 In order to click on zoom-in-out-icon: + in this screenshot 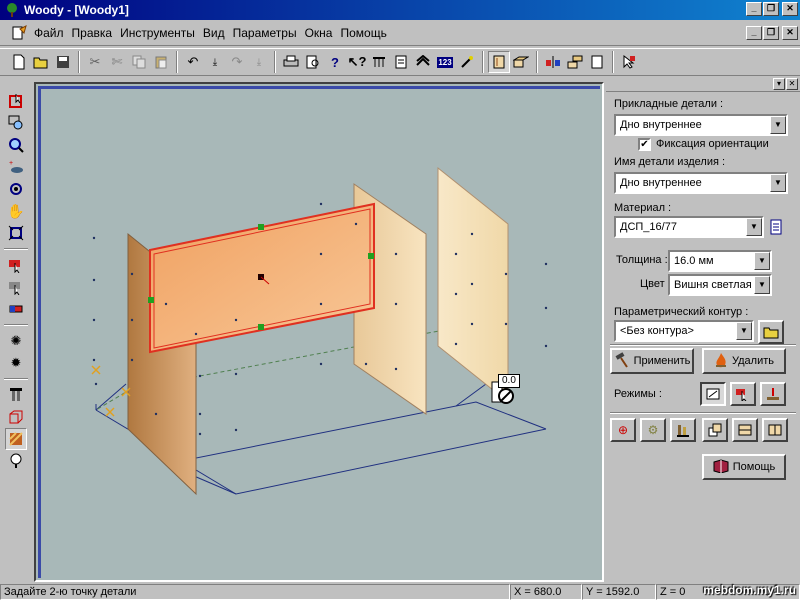, I will do `click(16, 167)`.